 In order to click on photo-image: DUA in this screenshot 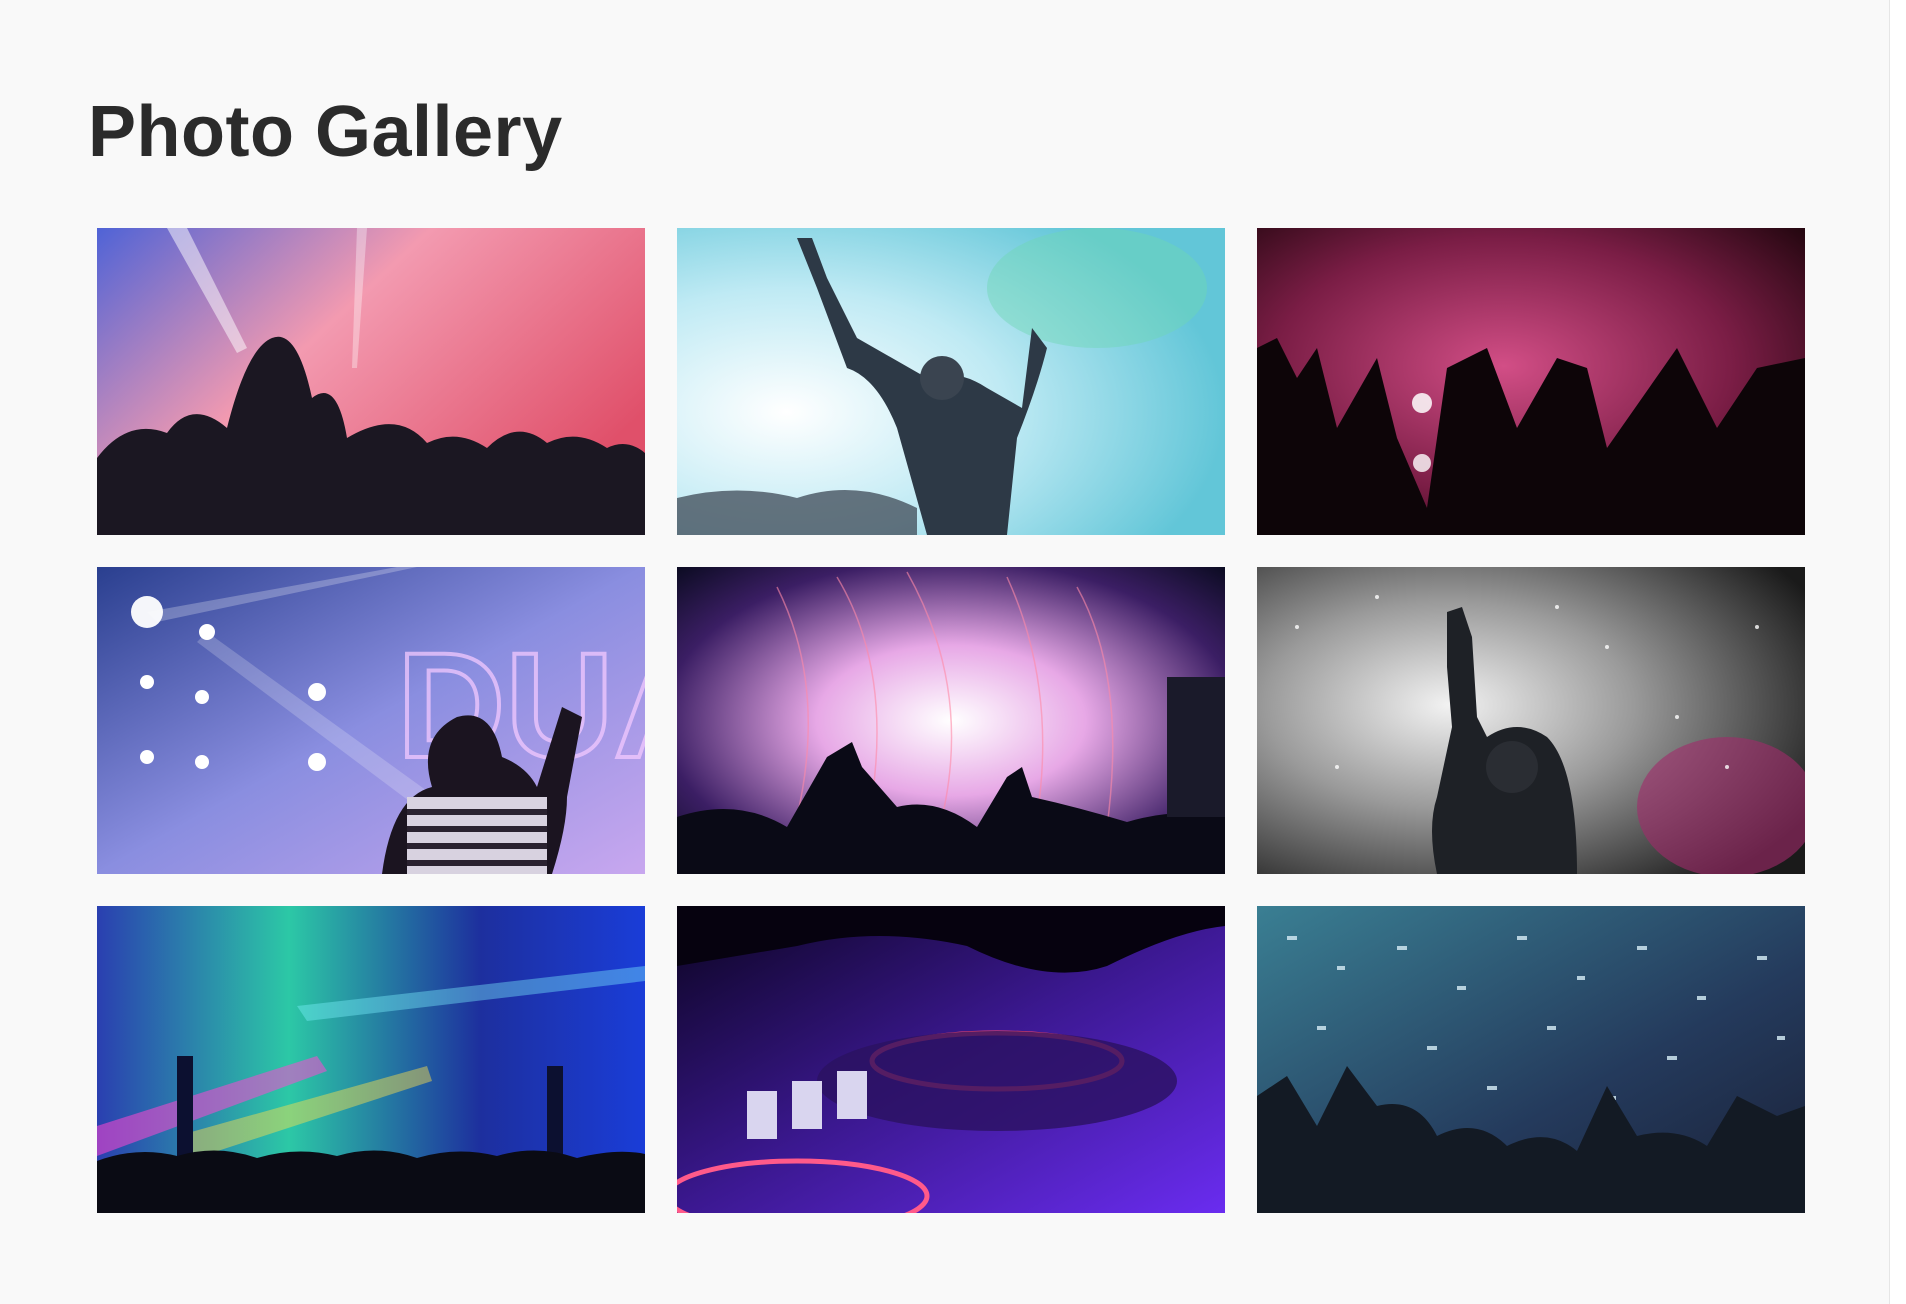, I will do `click(371, 720)`.